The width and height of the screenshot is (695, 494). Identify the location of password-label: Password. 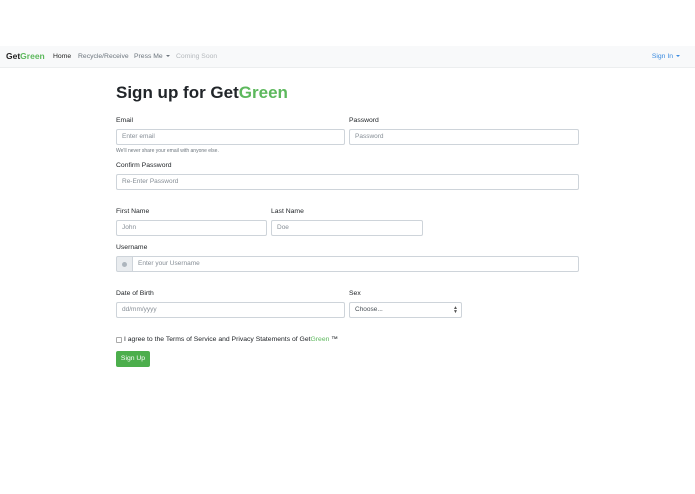
(364, 120).